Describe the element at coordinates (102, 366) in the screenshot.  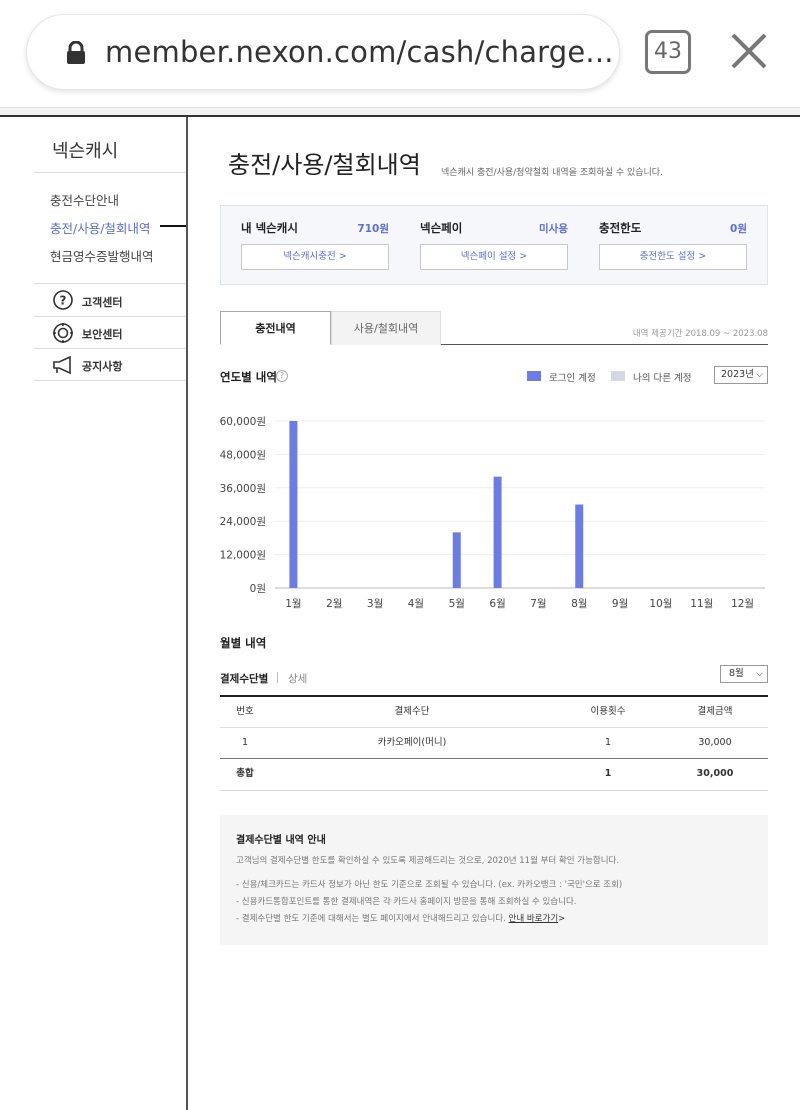
I see `sidebar-item-notice: 공지사항` at that location.